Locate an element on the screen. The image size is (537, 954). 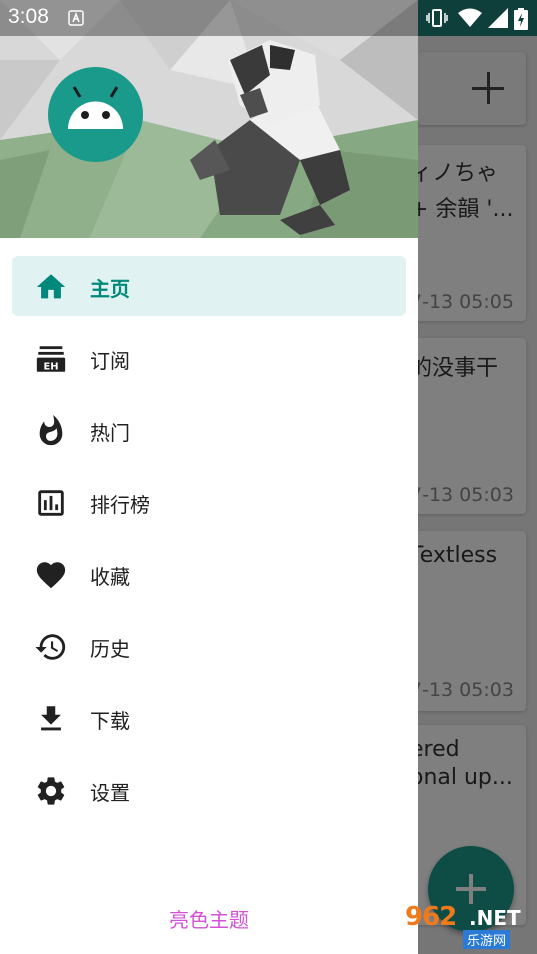
menu-item-subscriptions: EH 订阅 is located at coordinates (209, 360).